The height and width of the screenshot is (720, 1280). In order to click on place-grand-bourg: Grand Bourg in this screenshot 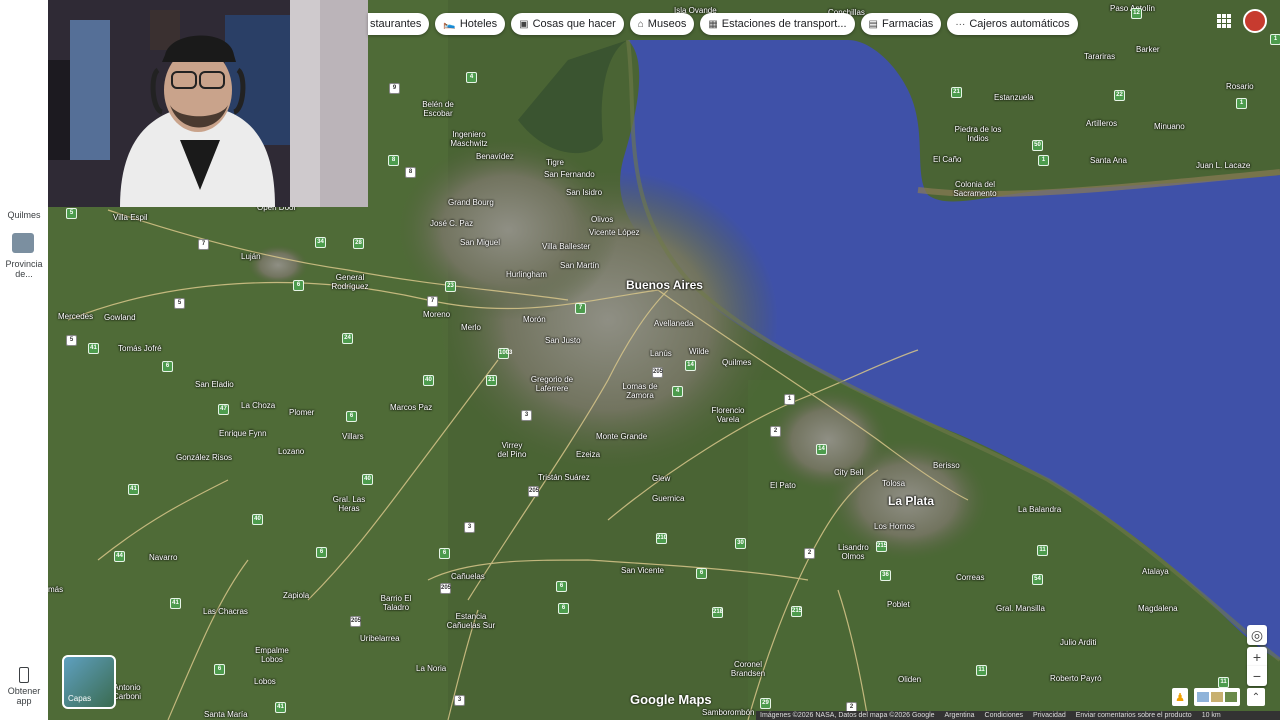, I will do `click(471, 202)`.